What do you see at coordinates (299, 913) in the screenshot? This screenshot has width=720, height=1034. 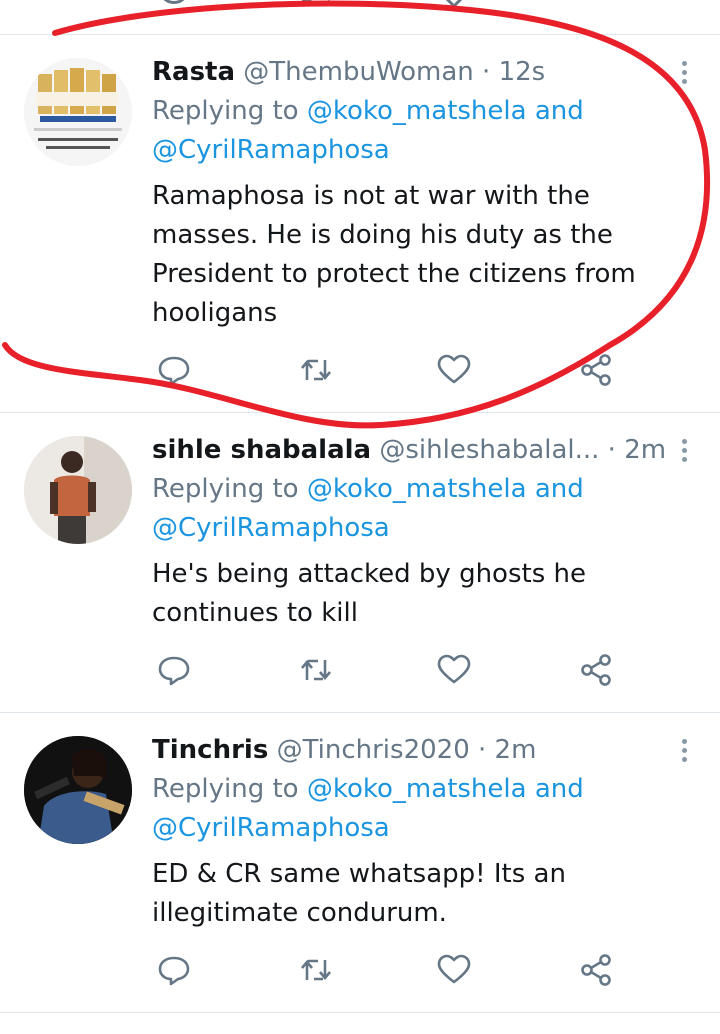 I see `tweet-text-line: illegitimate condurum.` at bounding box center [299, 913].